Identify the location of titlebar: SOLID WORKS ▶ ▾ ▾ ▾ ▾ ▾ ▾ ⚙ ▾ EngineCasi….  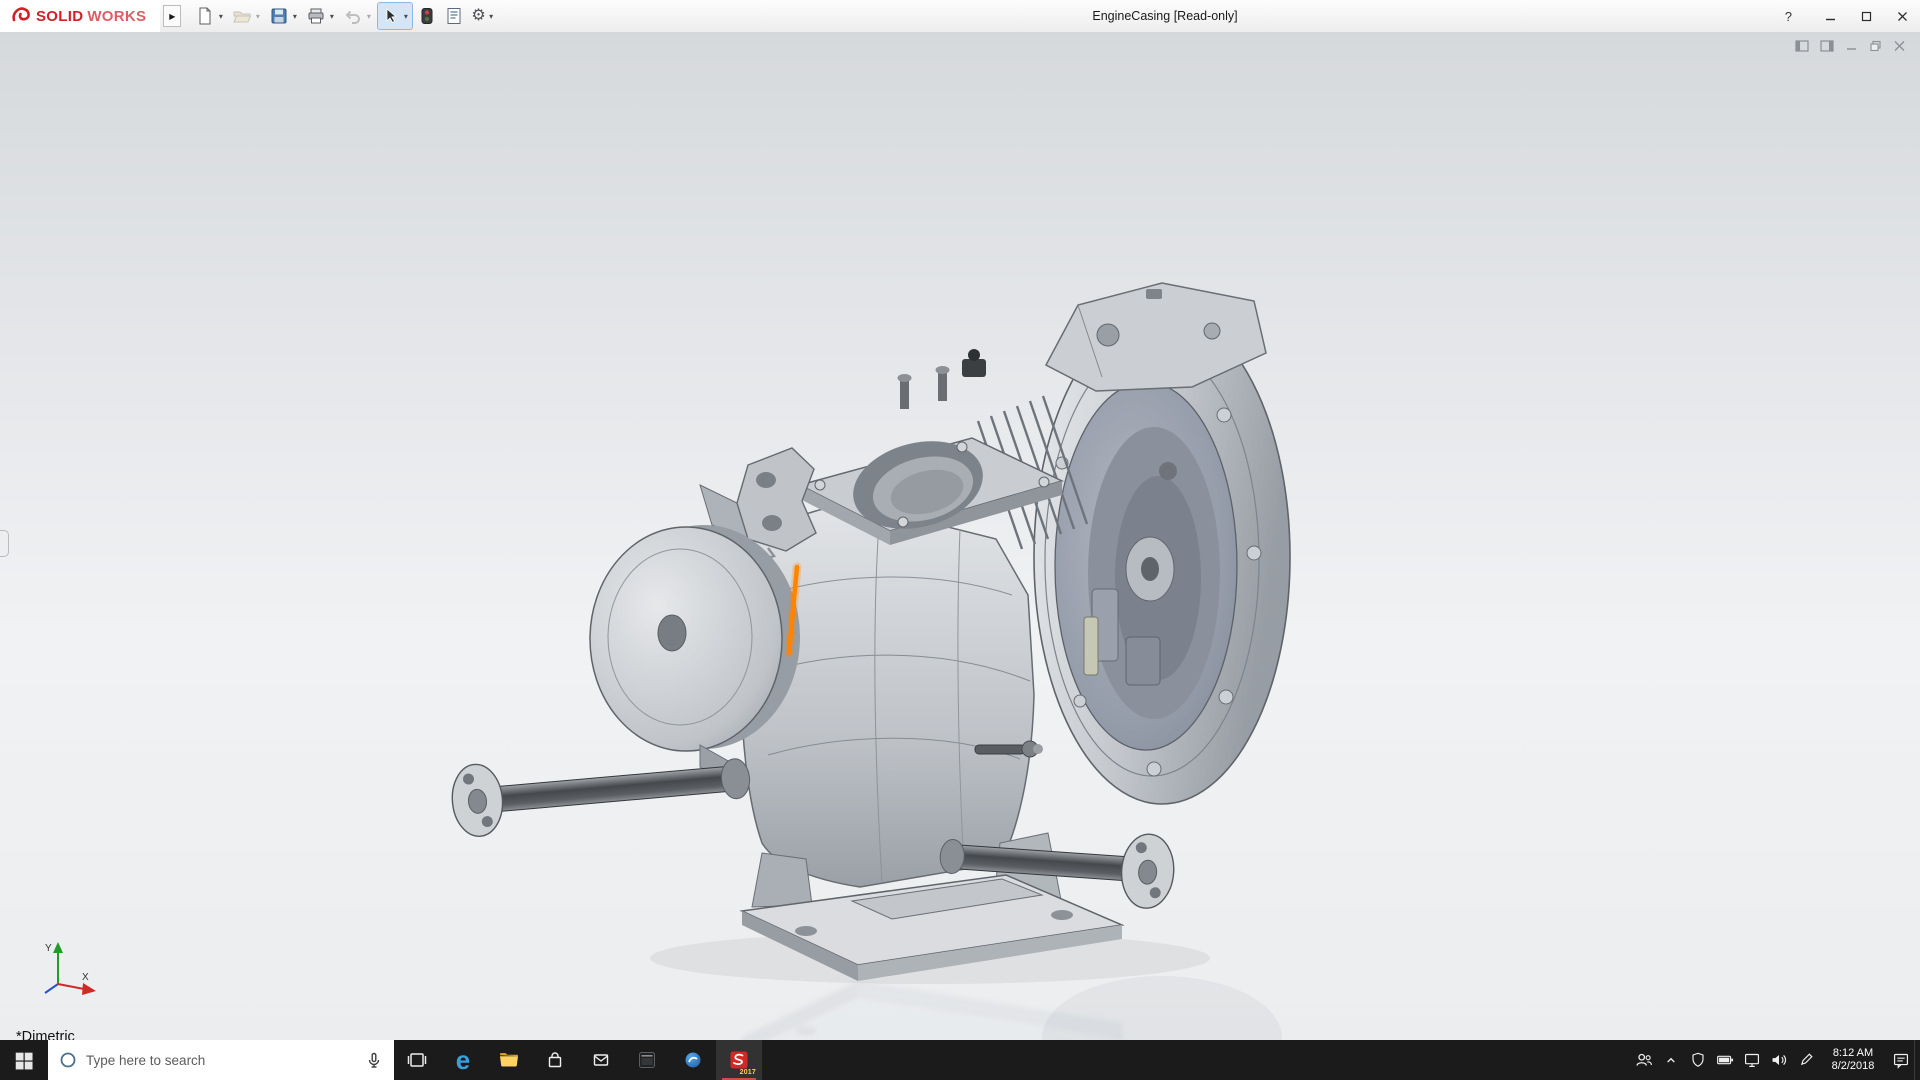
(960, 16).